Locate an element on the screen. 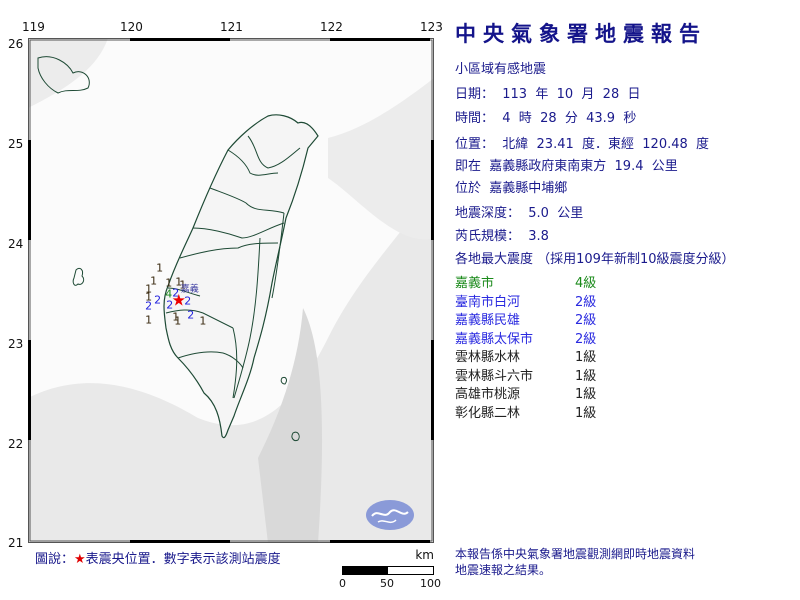 The image size is (800, 600). intensity-level: 4級 is located at coordinates (586, 283).